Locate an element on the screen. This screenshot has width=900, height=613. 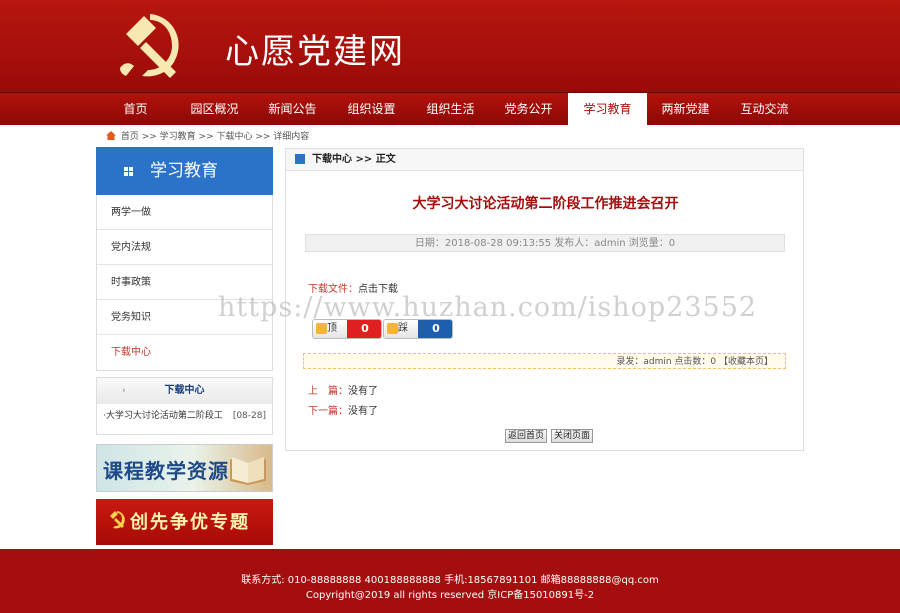
nav-item-party-affairs: 党务公开 is located at coordinates (528, 109).